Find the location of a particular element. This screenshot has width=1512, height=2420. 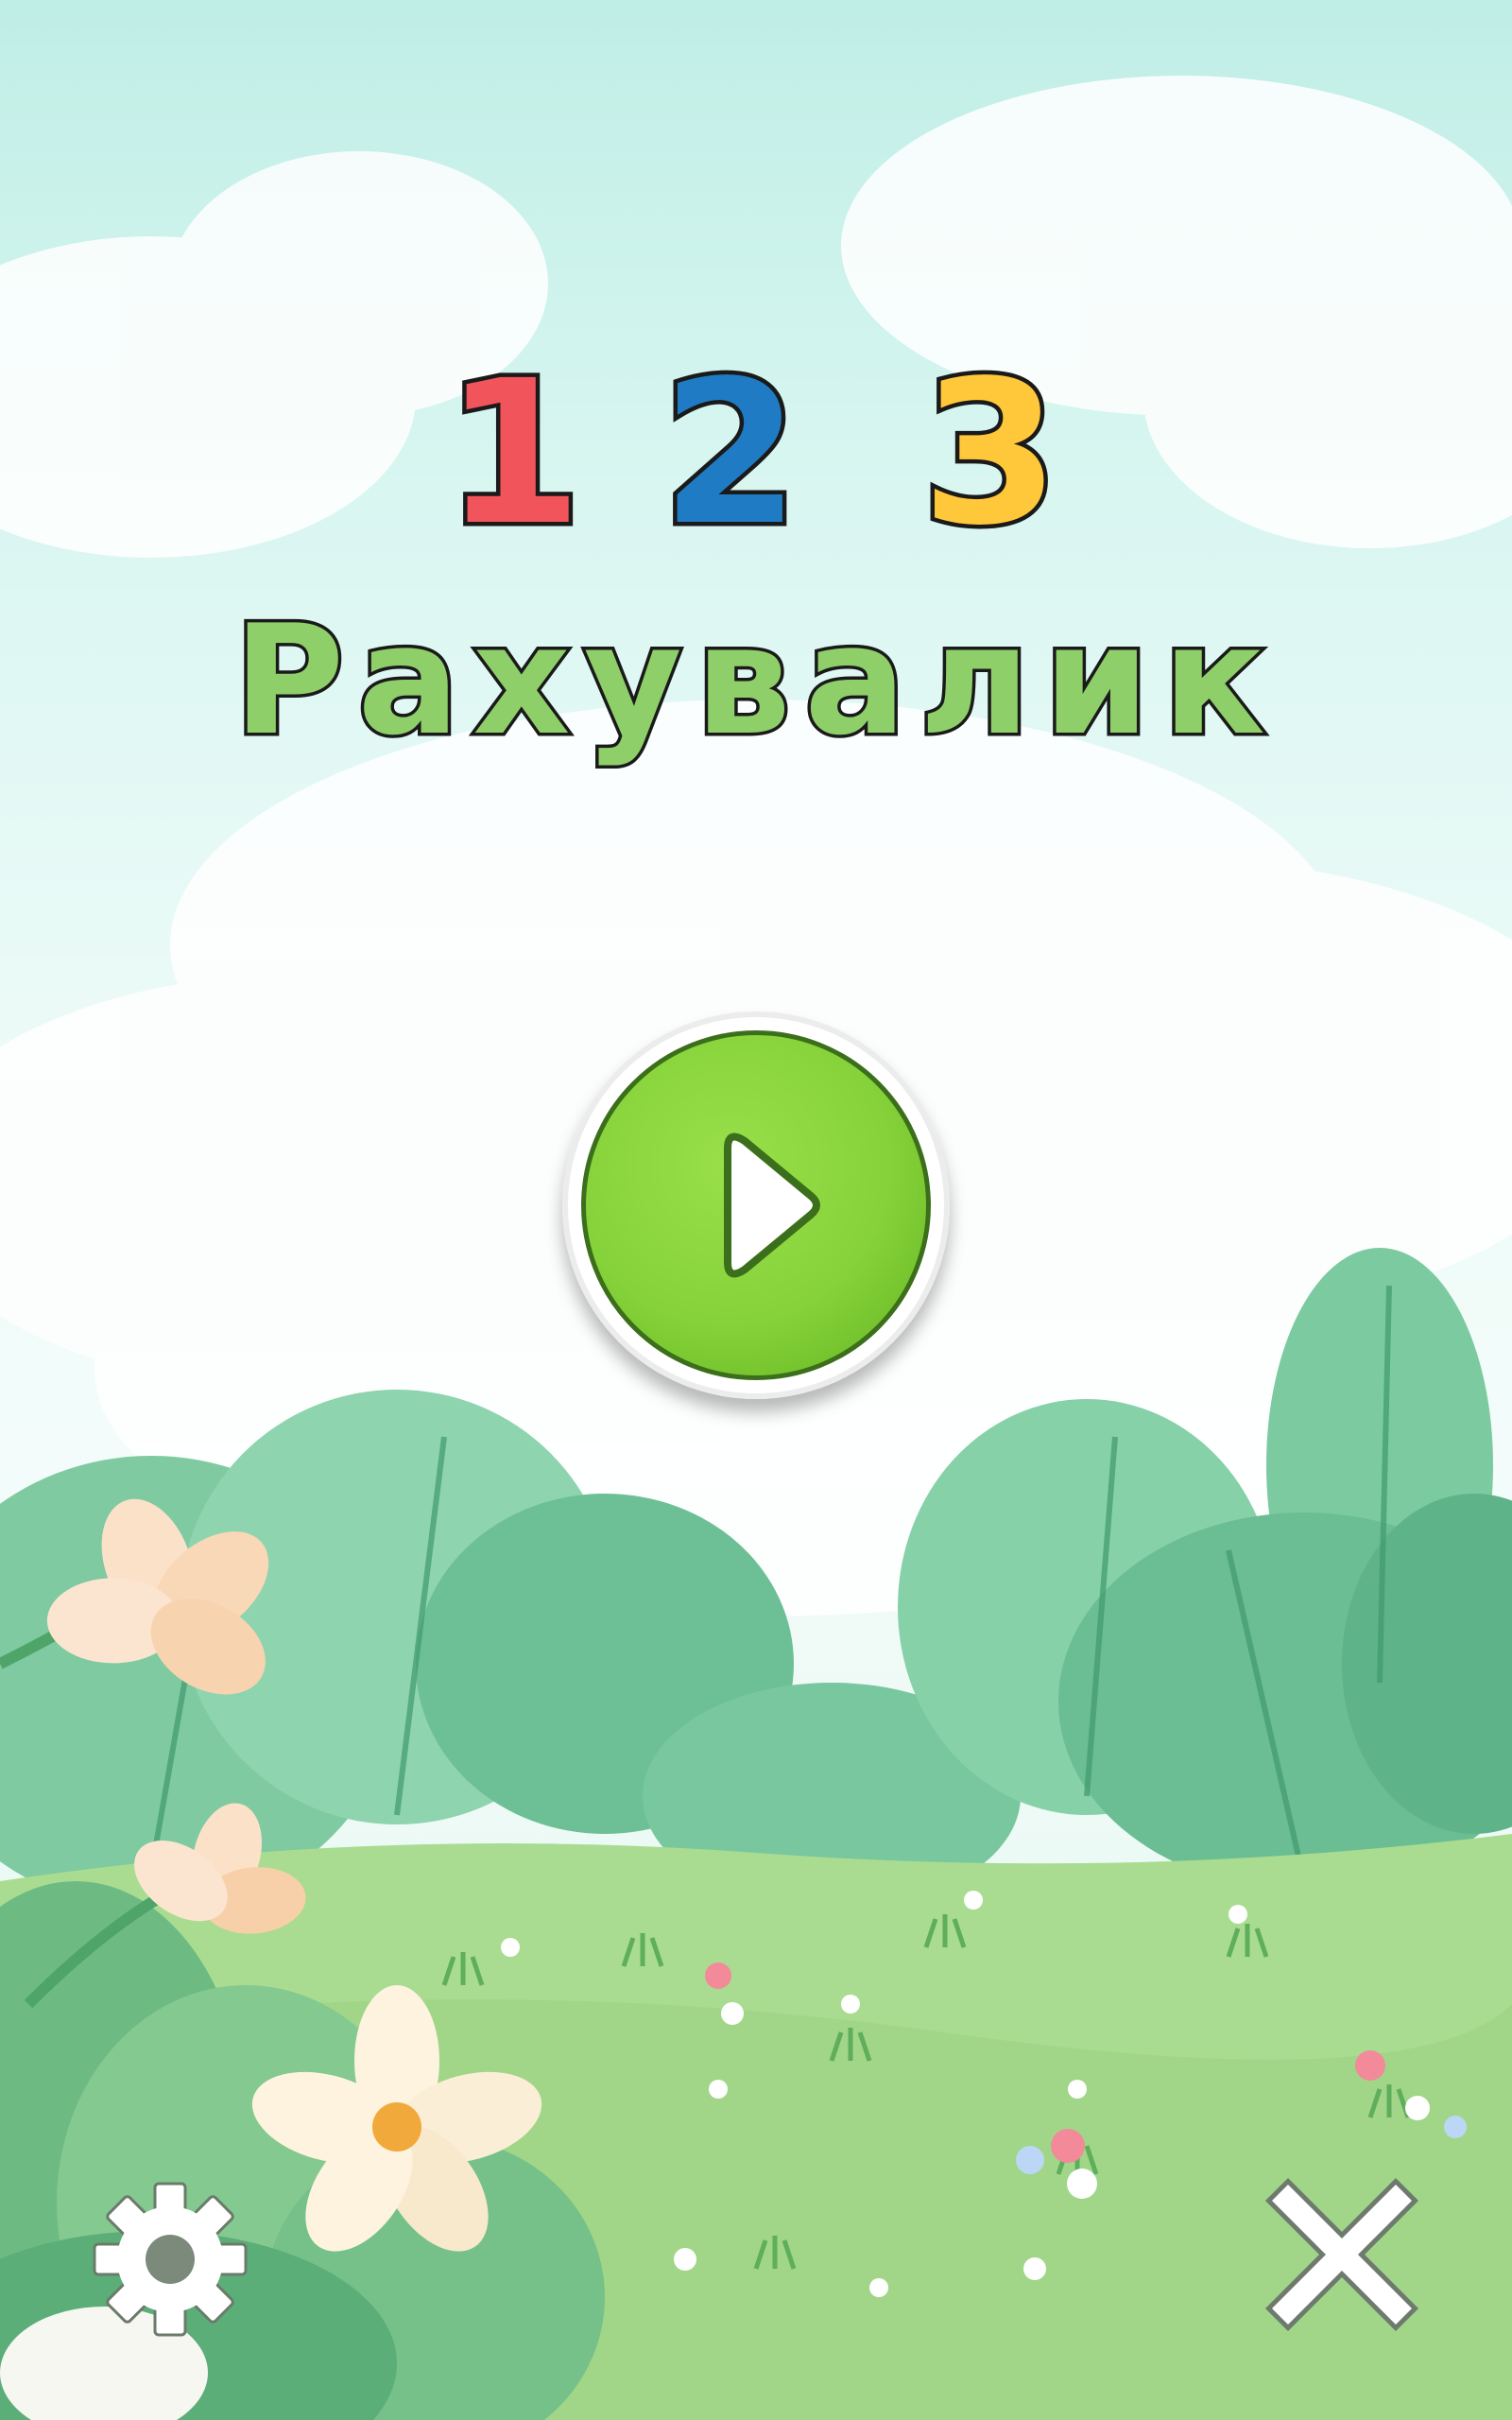

play-triangle-icon is located at coordinates (772, 1205).